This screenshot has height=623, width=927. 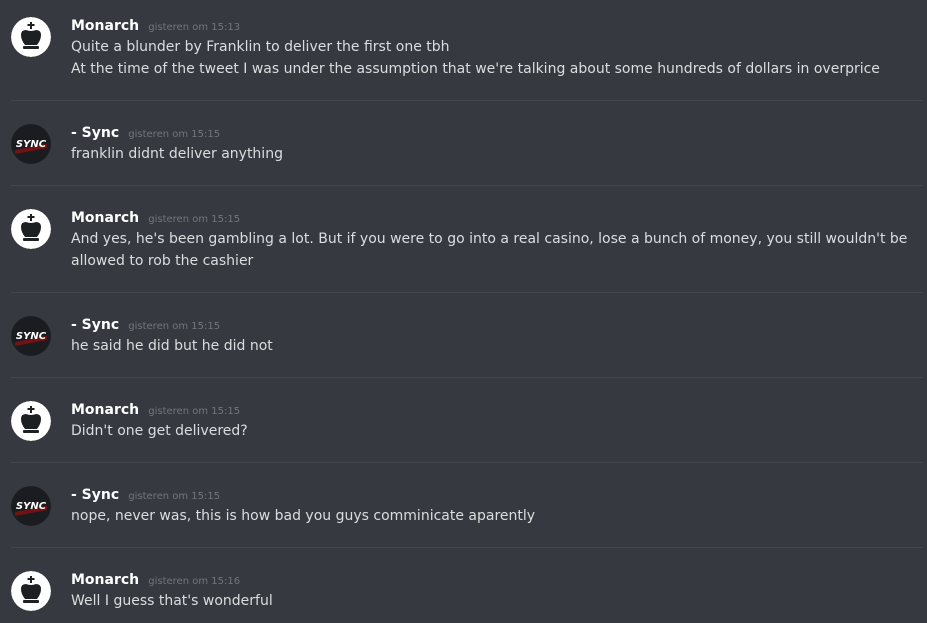 What do you see at coordinates (177, 154) in the screenshot?
I see `message-text: franklin didnt deliver anything` at bounding box center [177, 154].